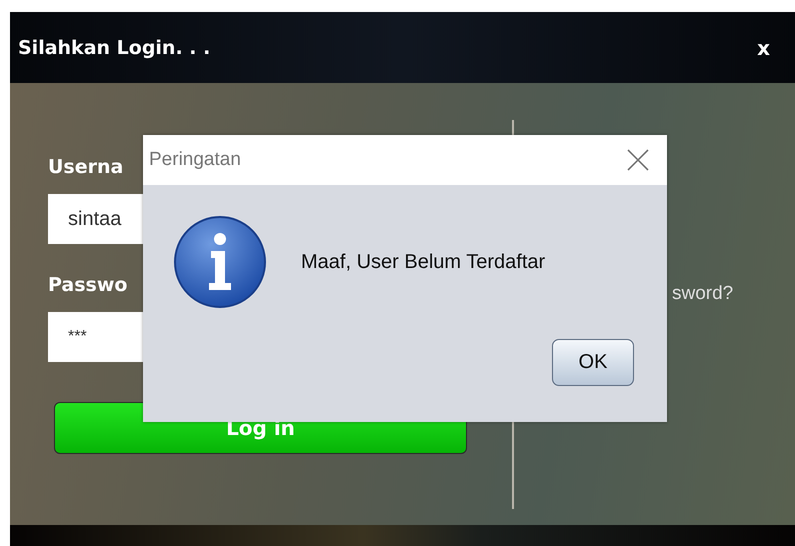 Image resolution: width=795 pixels, height=546 pixels. What do you see at coordinates (763, 48) in the screenshot?
I see `close-button: x` at bounding box center [763, 48].